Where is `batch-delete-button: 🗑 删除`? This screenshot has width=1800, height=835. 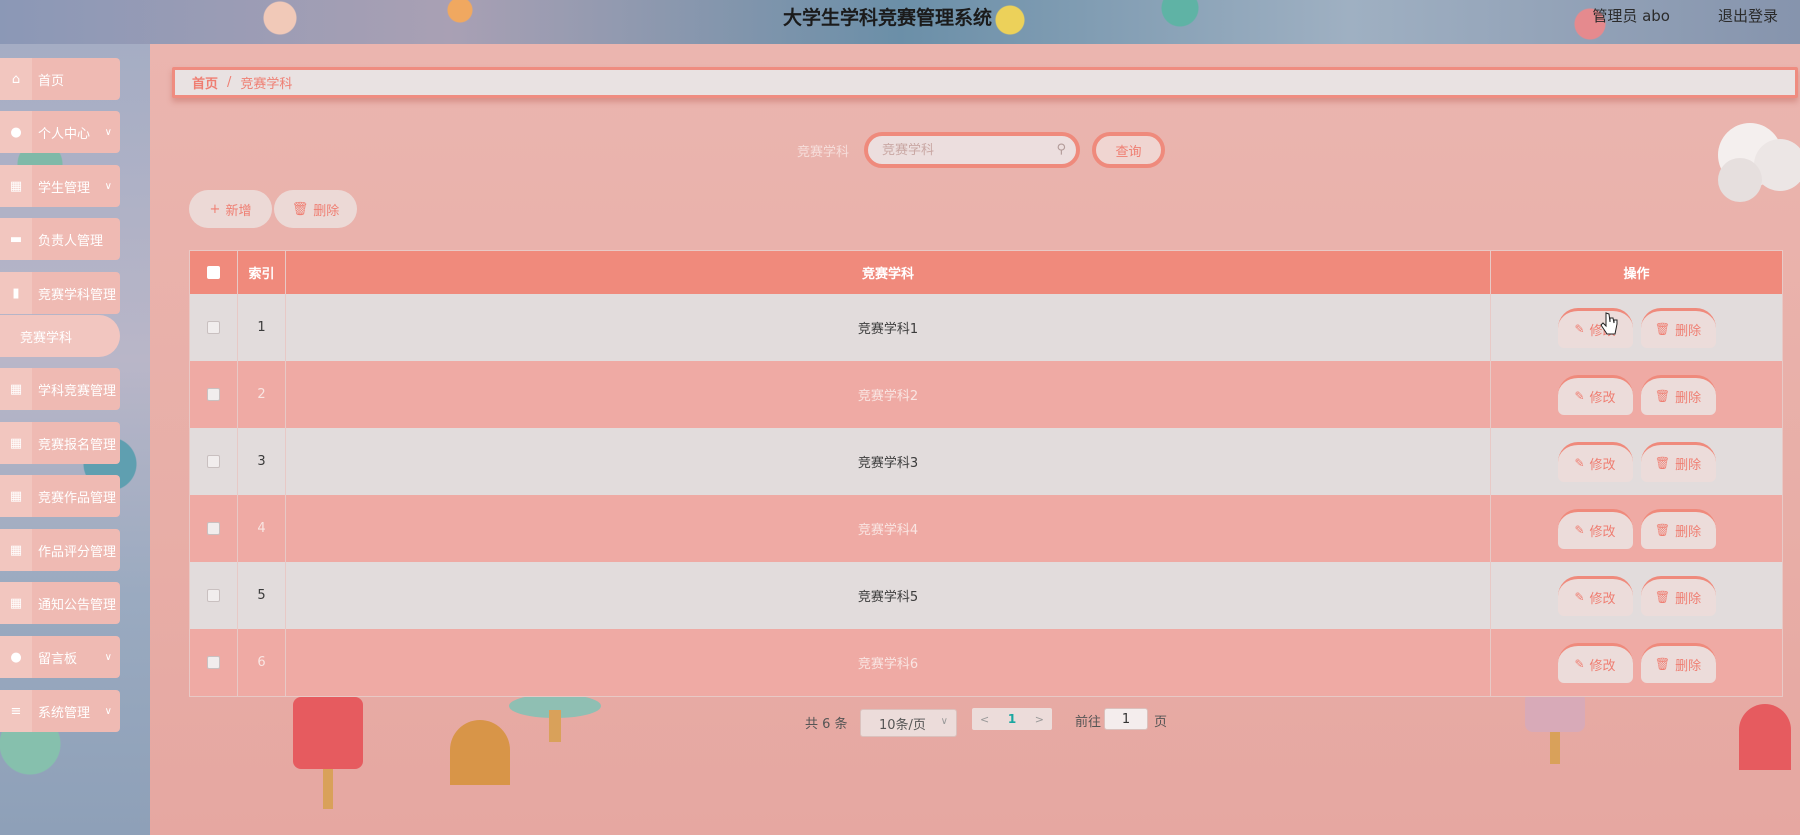
batch-delete-button: 🗑 删除 is located at coordinates (315, 209).